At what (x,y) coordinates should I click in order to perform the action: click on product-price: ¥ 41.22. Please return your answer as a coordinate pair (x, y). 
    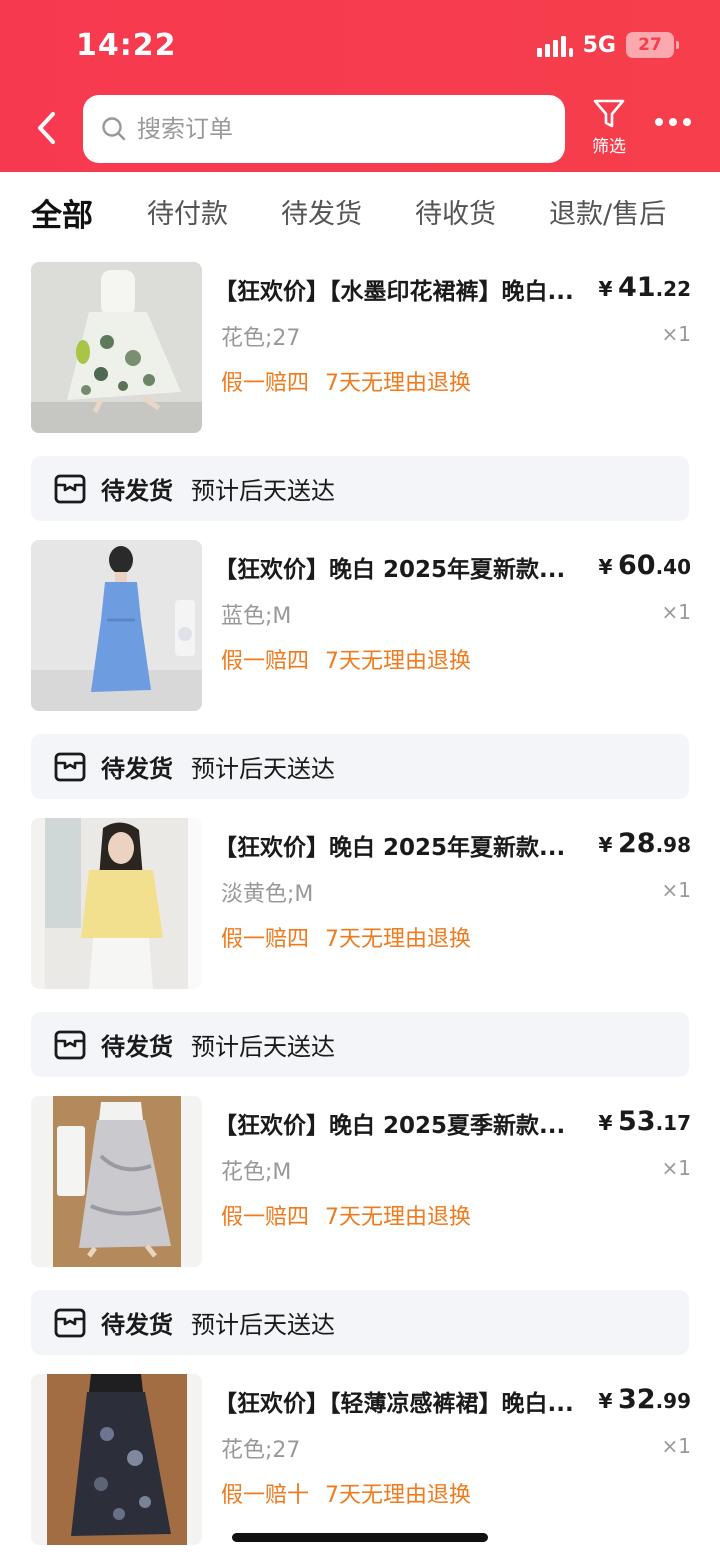
    Looking at the image, I should click on (644, 287).